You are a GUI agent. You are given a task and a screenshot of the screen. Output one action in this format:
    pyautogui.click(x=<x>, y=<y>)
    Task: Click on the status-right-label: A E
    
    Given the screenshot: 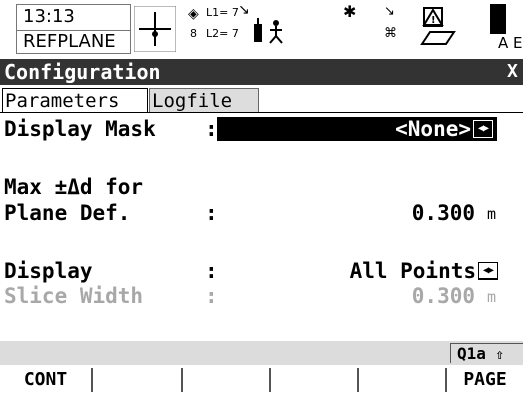 What is the action you would take?
    pyautogui.click(x=510, y=43)
    